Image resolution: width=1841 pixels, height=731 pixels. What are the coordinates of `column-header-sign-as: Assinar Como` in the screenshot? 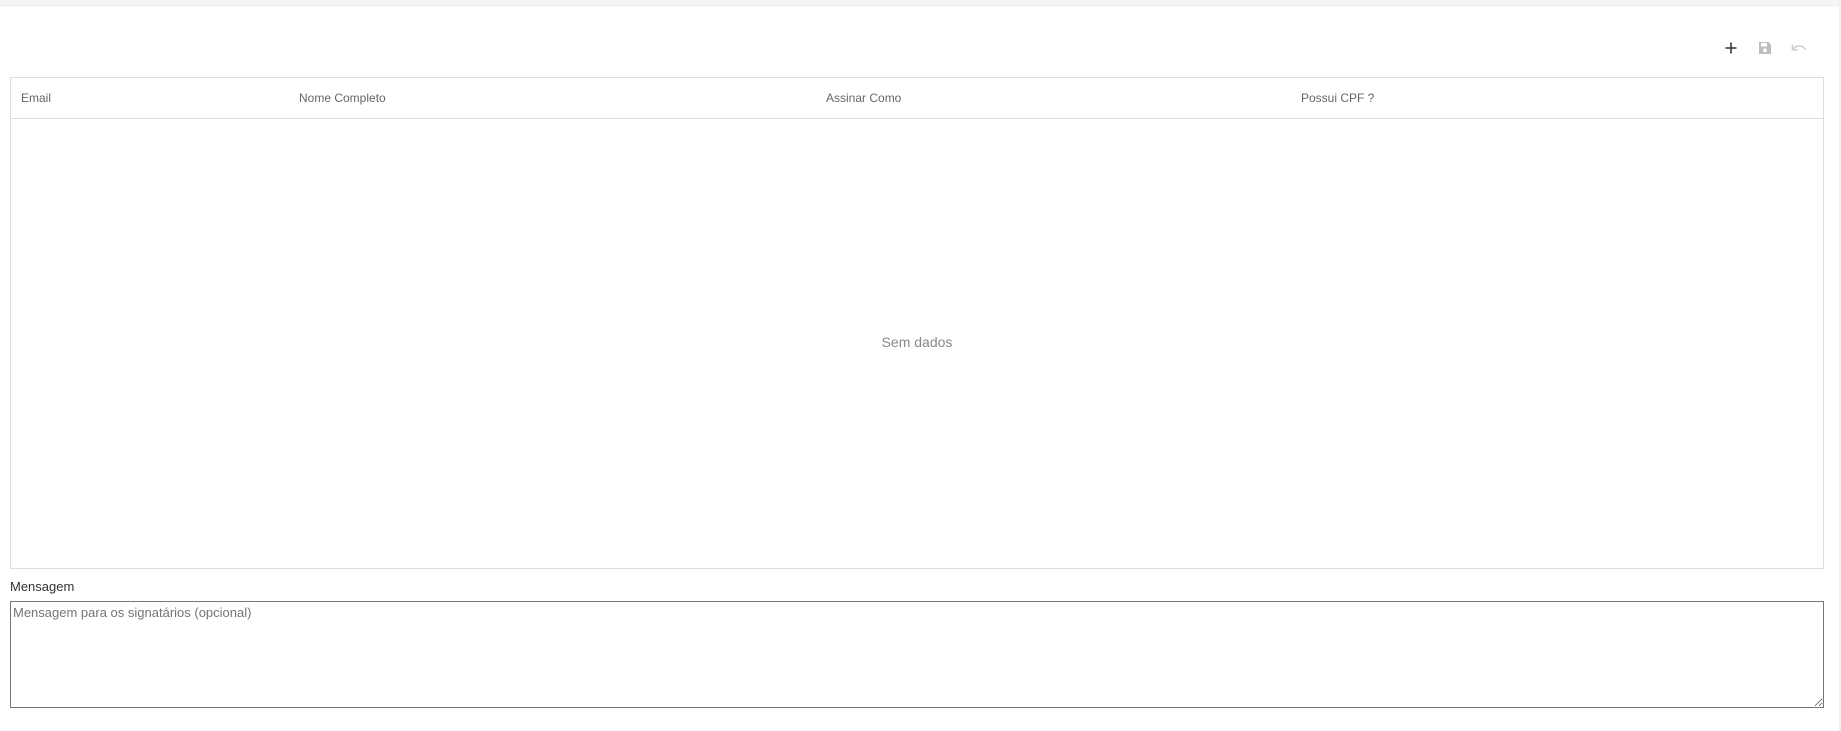 It's located at (863, 98).